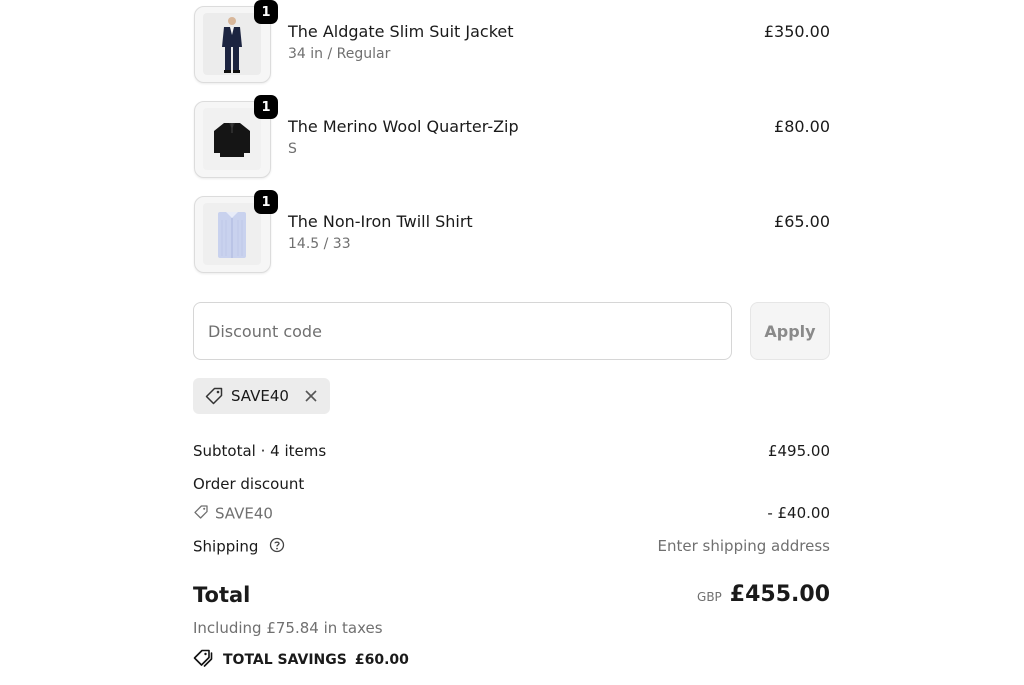  Describe the element at coordinates (511, 484) in the screenshot. I see `order-discount-row: Order discount` at that location.